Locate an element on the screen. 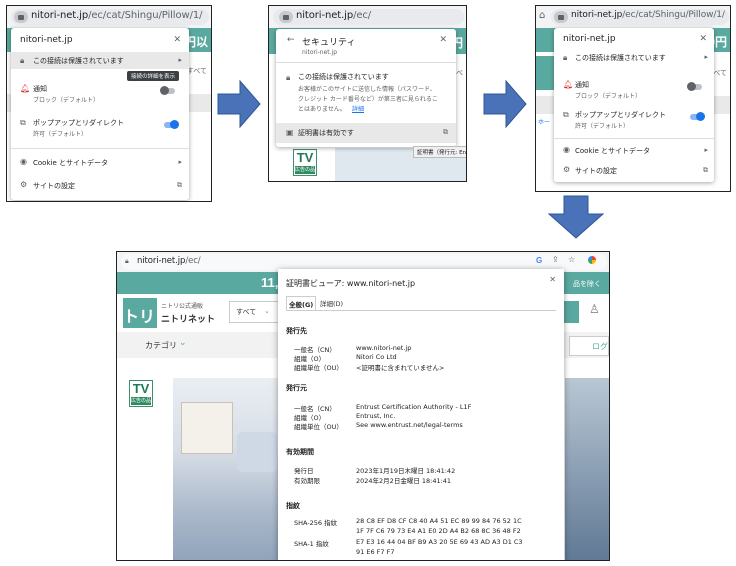  brand-name: ニトリネット is located at coordinates (188, 320).